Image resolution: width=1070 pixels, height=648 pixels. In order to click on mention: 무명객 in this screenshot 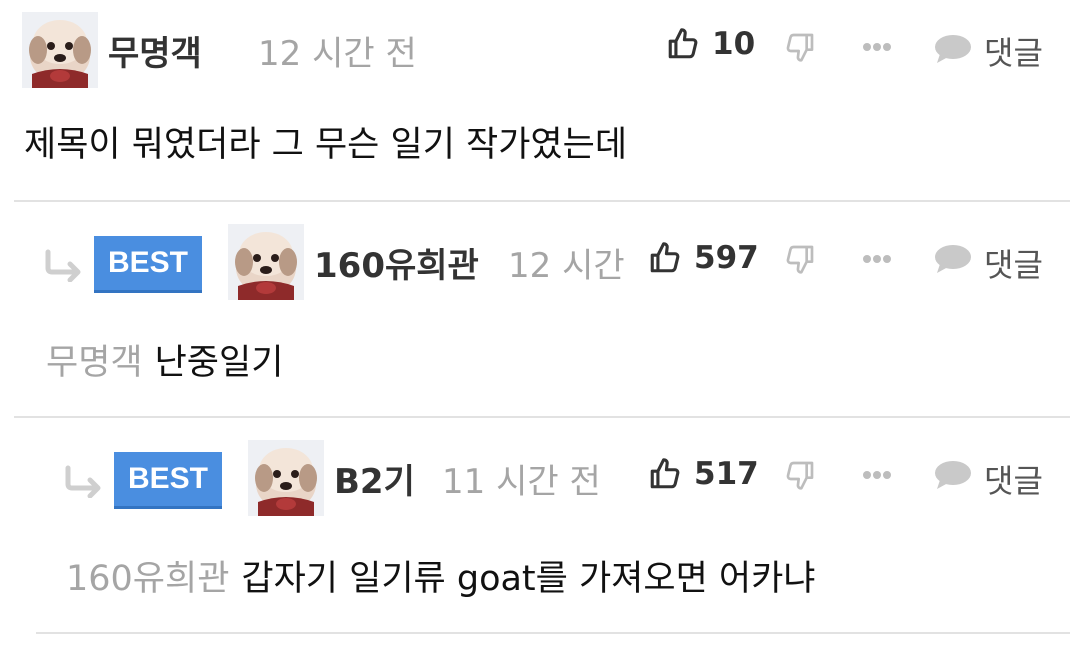, I will do `click(94, 363)`.